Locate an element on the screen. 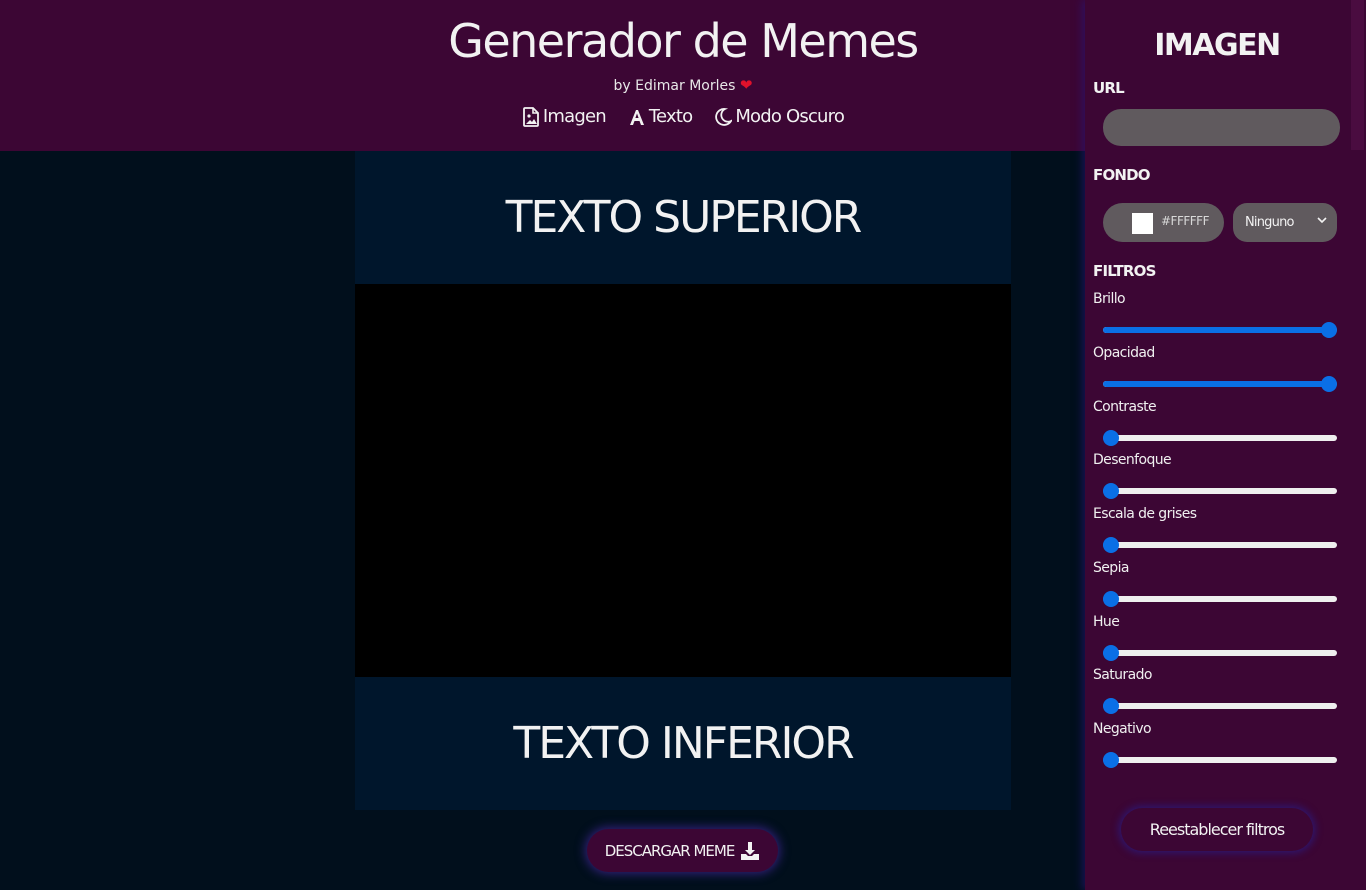 Image resolution: width=1366 pixels, height=890 pixels. blend-mode-select: Ninguno is located at coordinates (1285, 222).